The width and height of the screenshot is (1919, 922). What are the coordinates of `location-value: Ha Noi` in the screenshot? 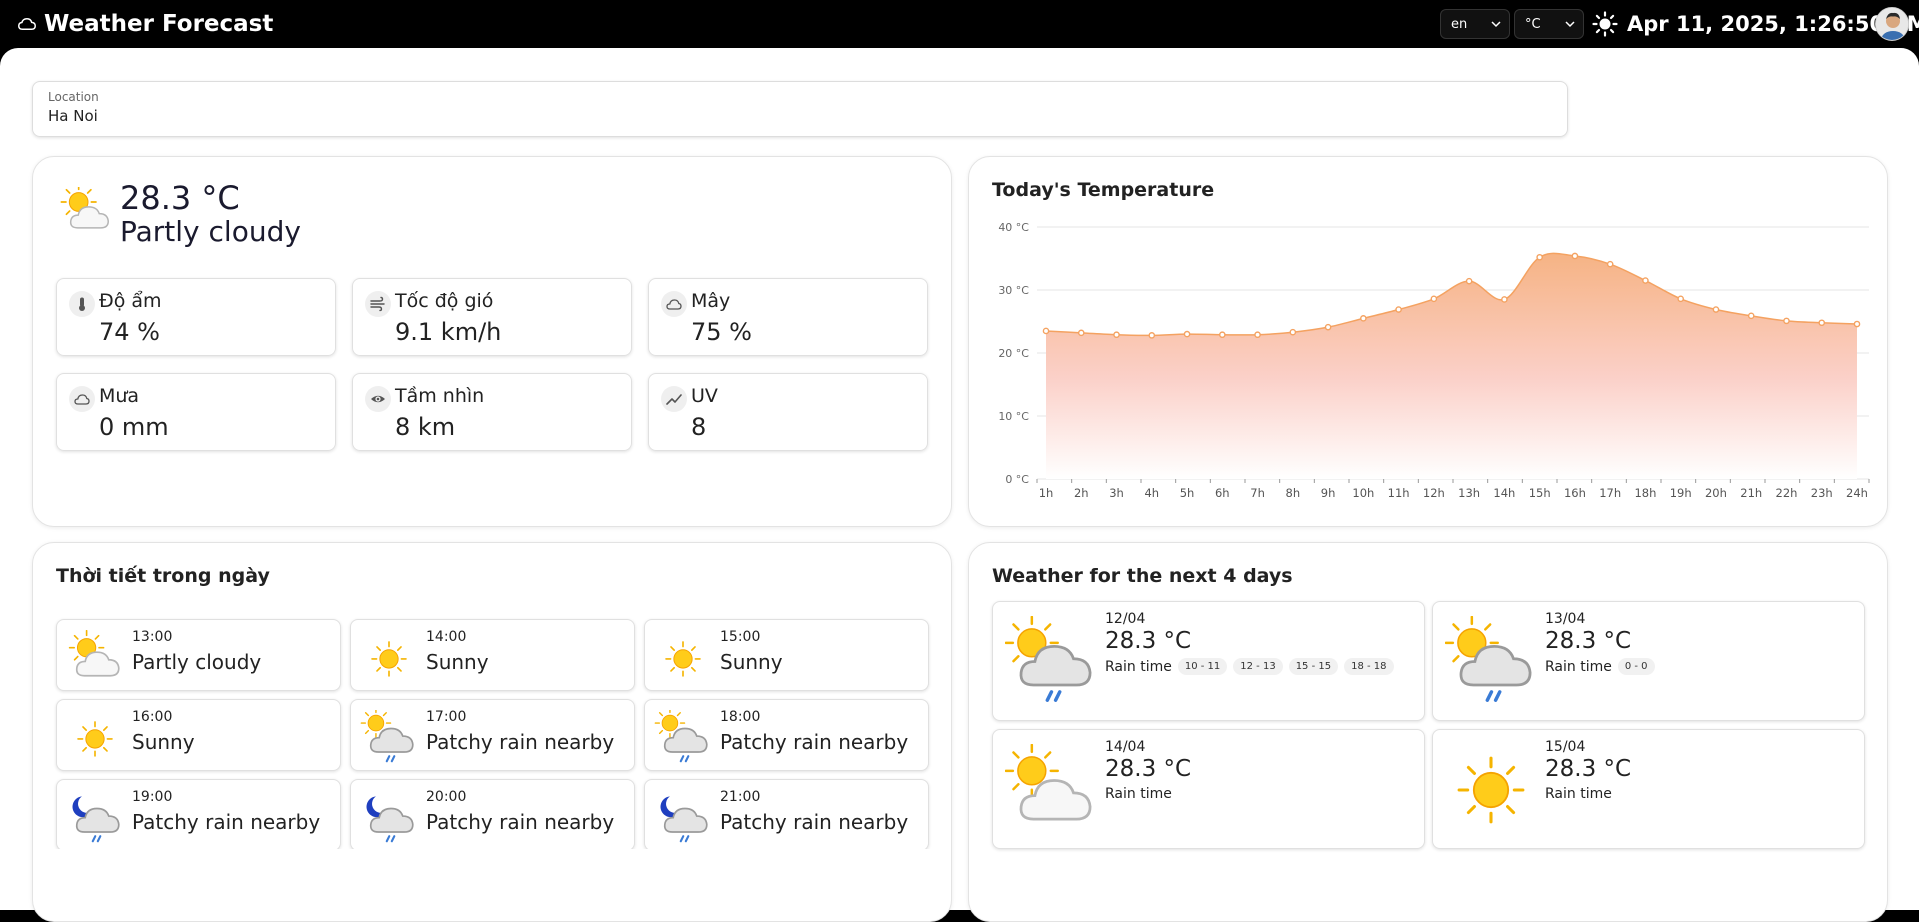 It's located at (800, 116).